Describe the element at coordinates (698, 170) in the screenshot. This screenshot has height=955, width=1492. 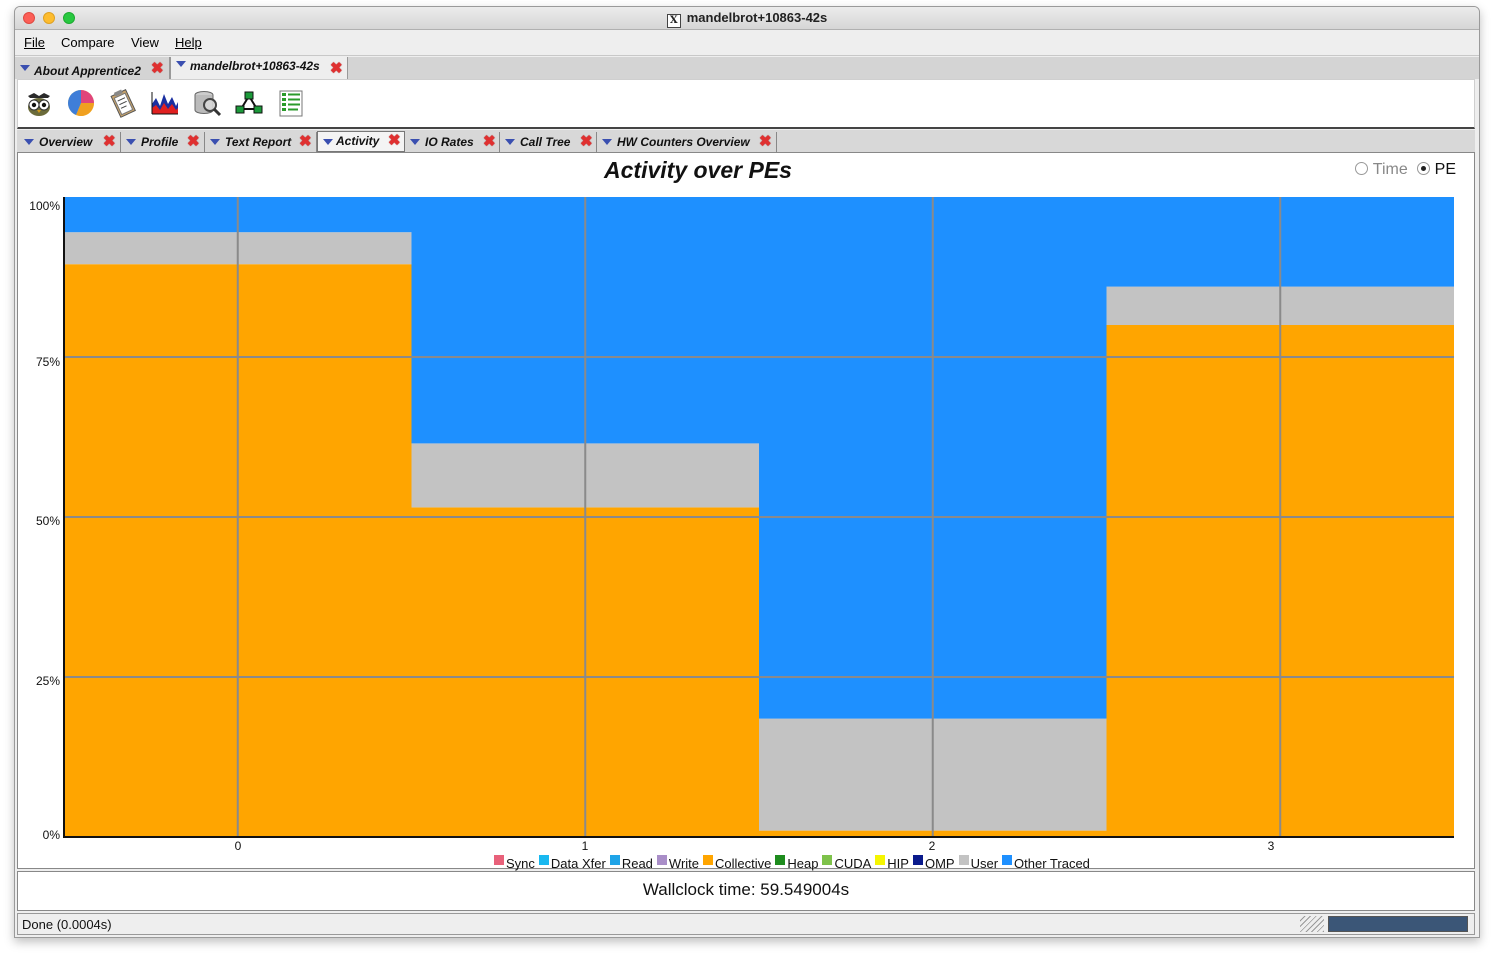
I see `chart-title: Activity over PEs` at that location.